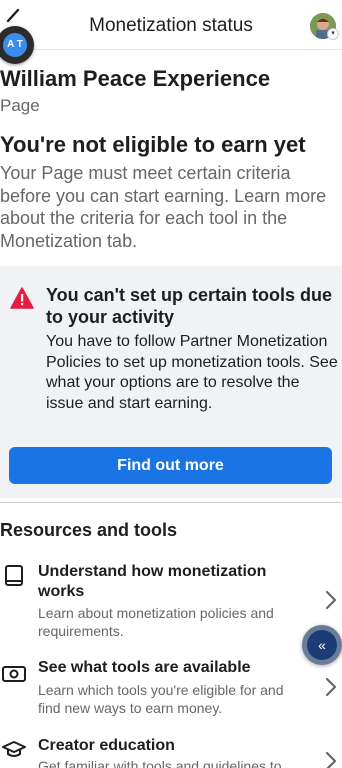 This screenshot has height=768, width=342. I want to click on page-type-label: Page, so click(20, 105).